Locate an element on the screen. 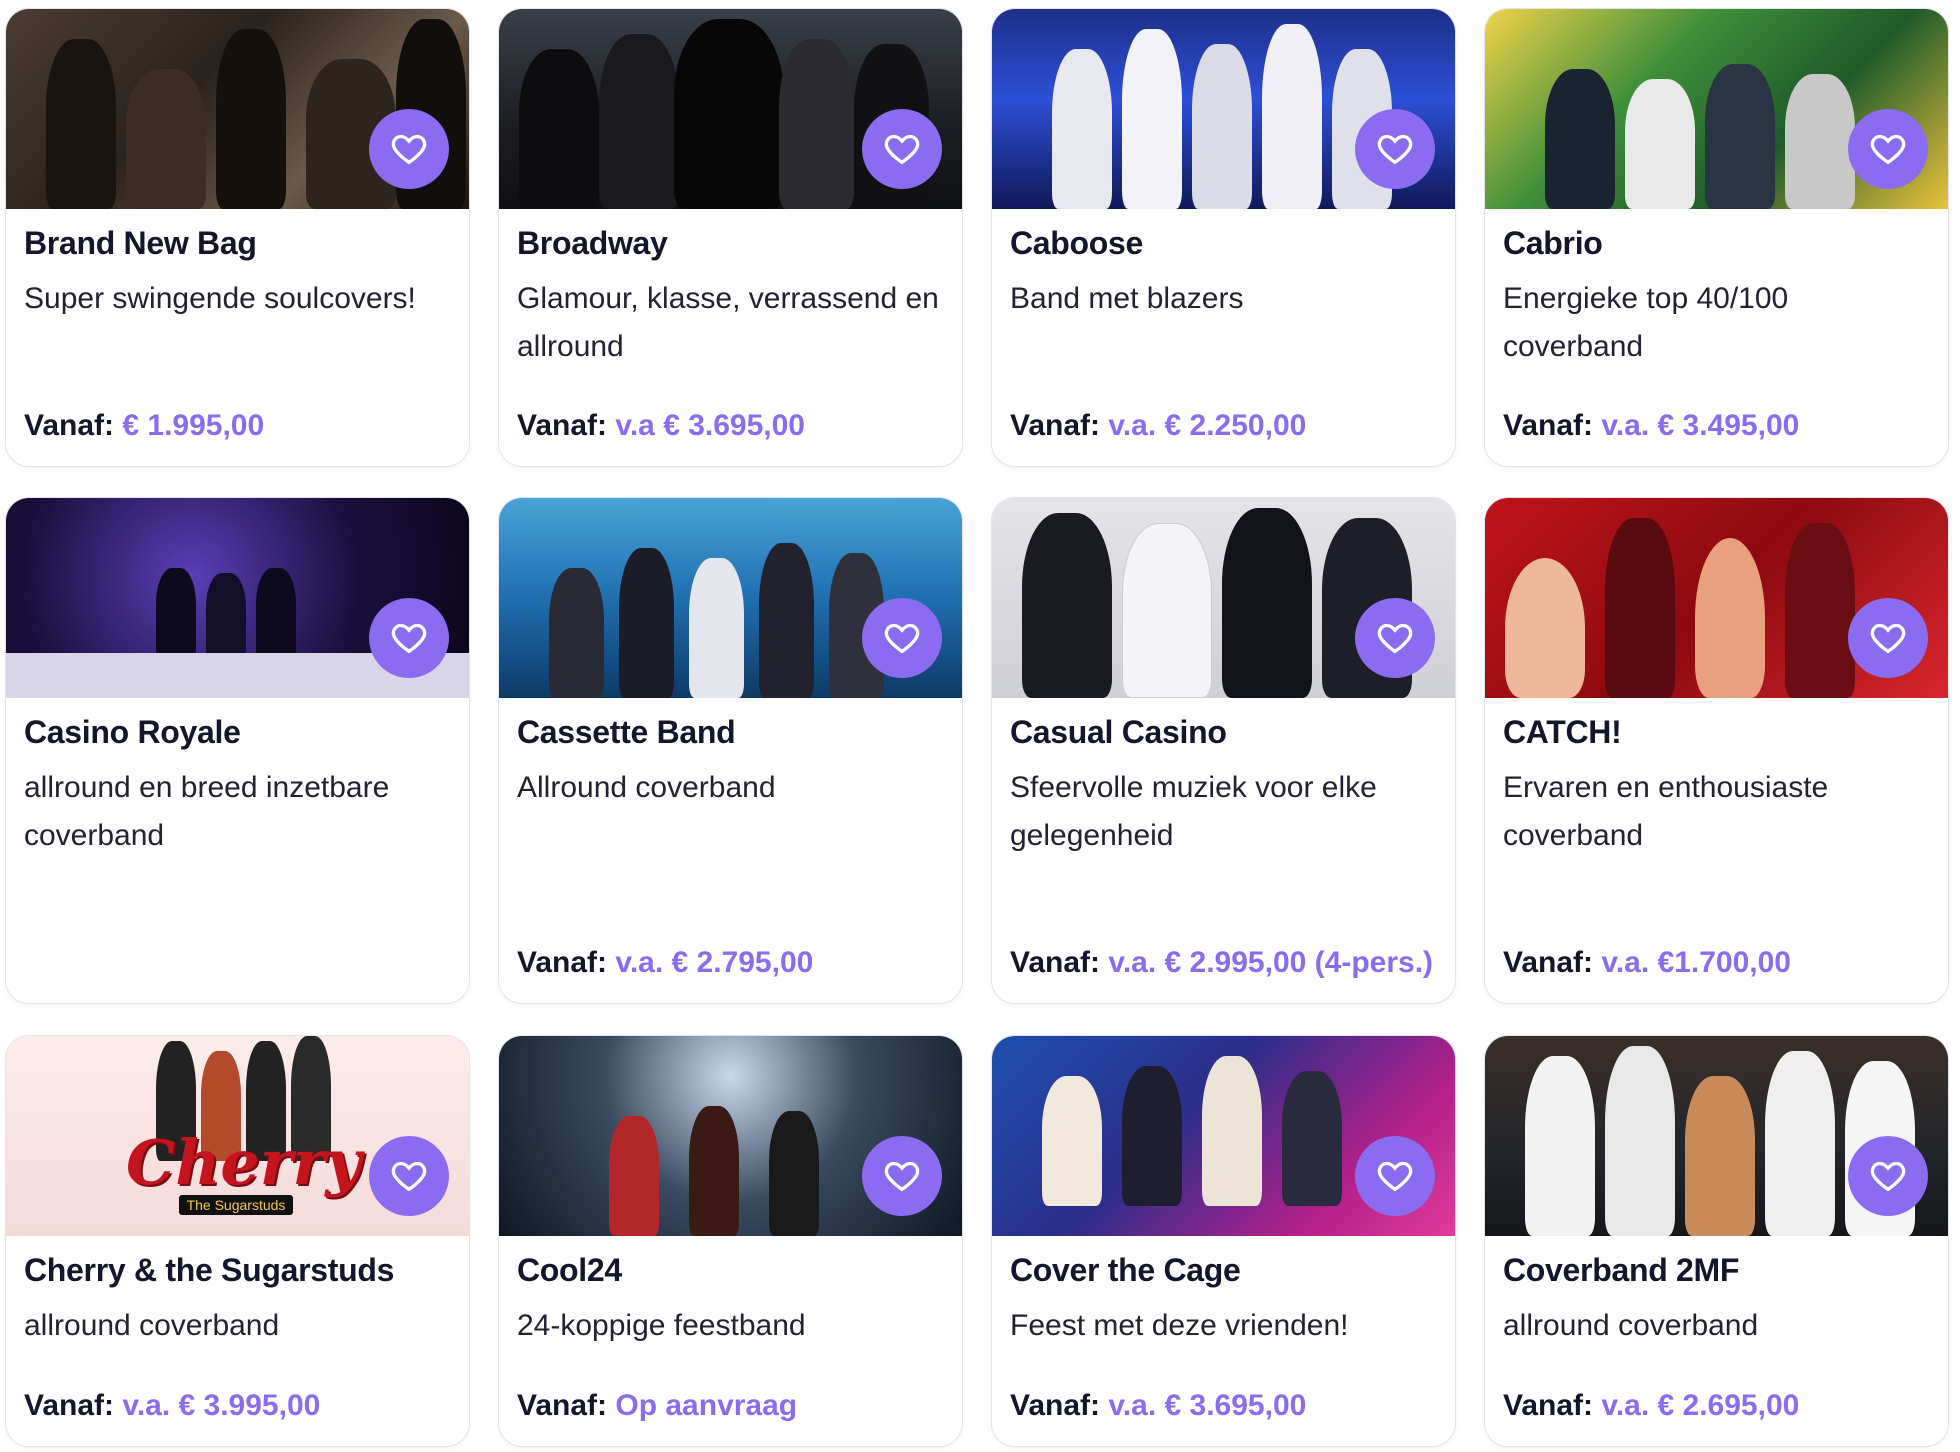 The width and height of the screenshot is (1960, 1452). band-title: Cherry & the Sugarstuds is located at coordinates (237, 1270).